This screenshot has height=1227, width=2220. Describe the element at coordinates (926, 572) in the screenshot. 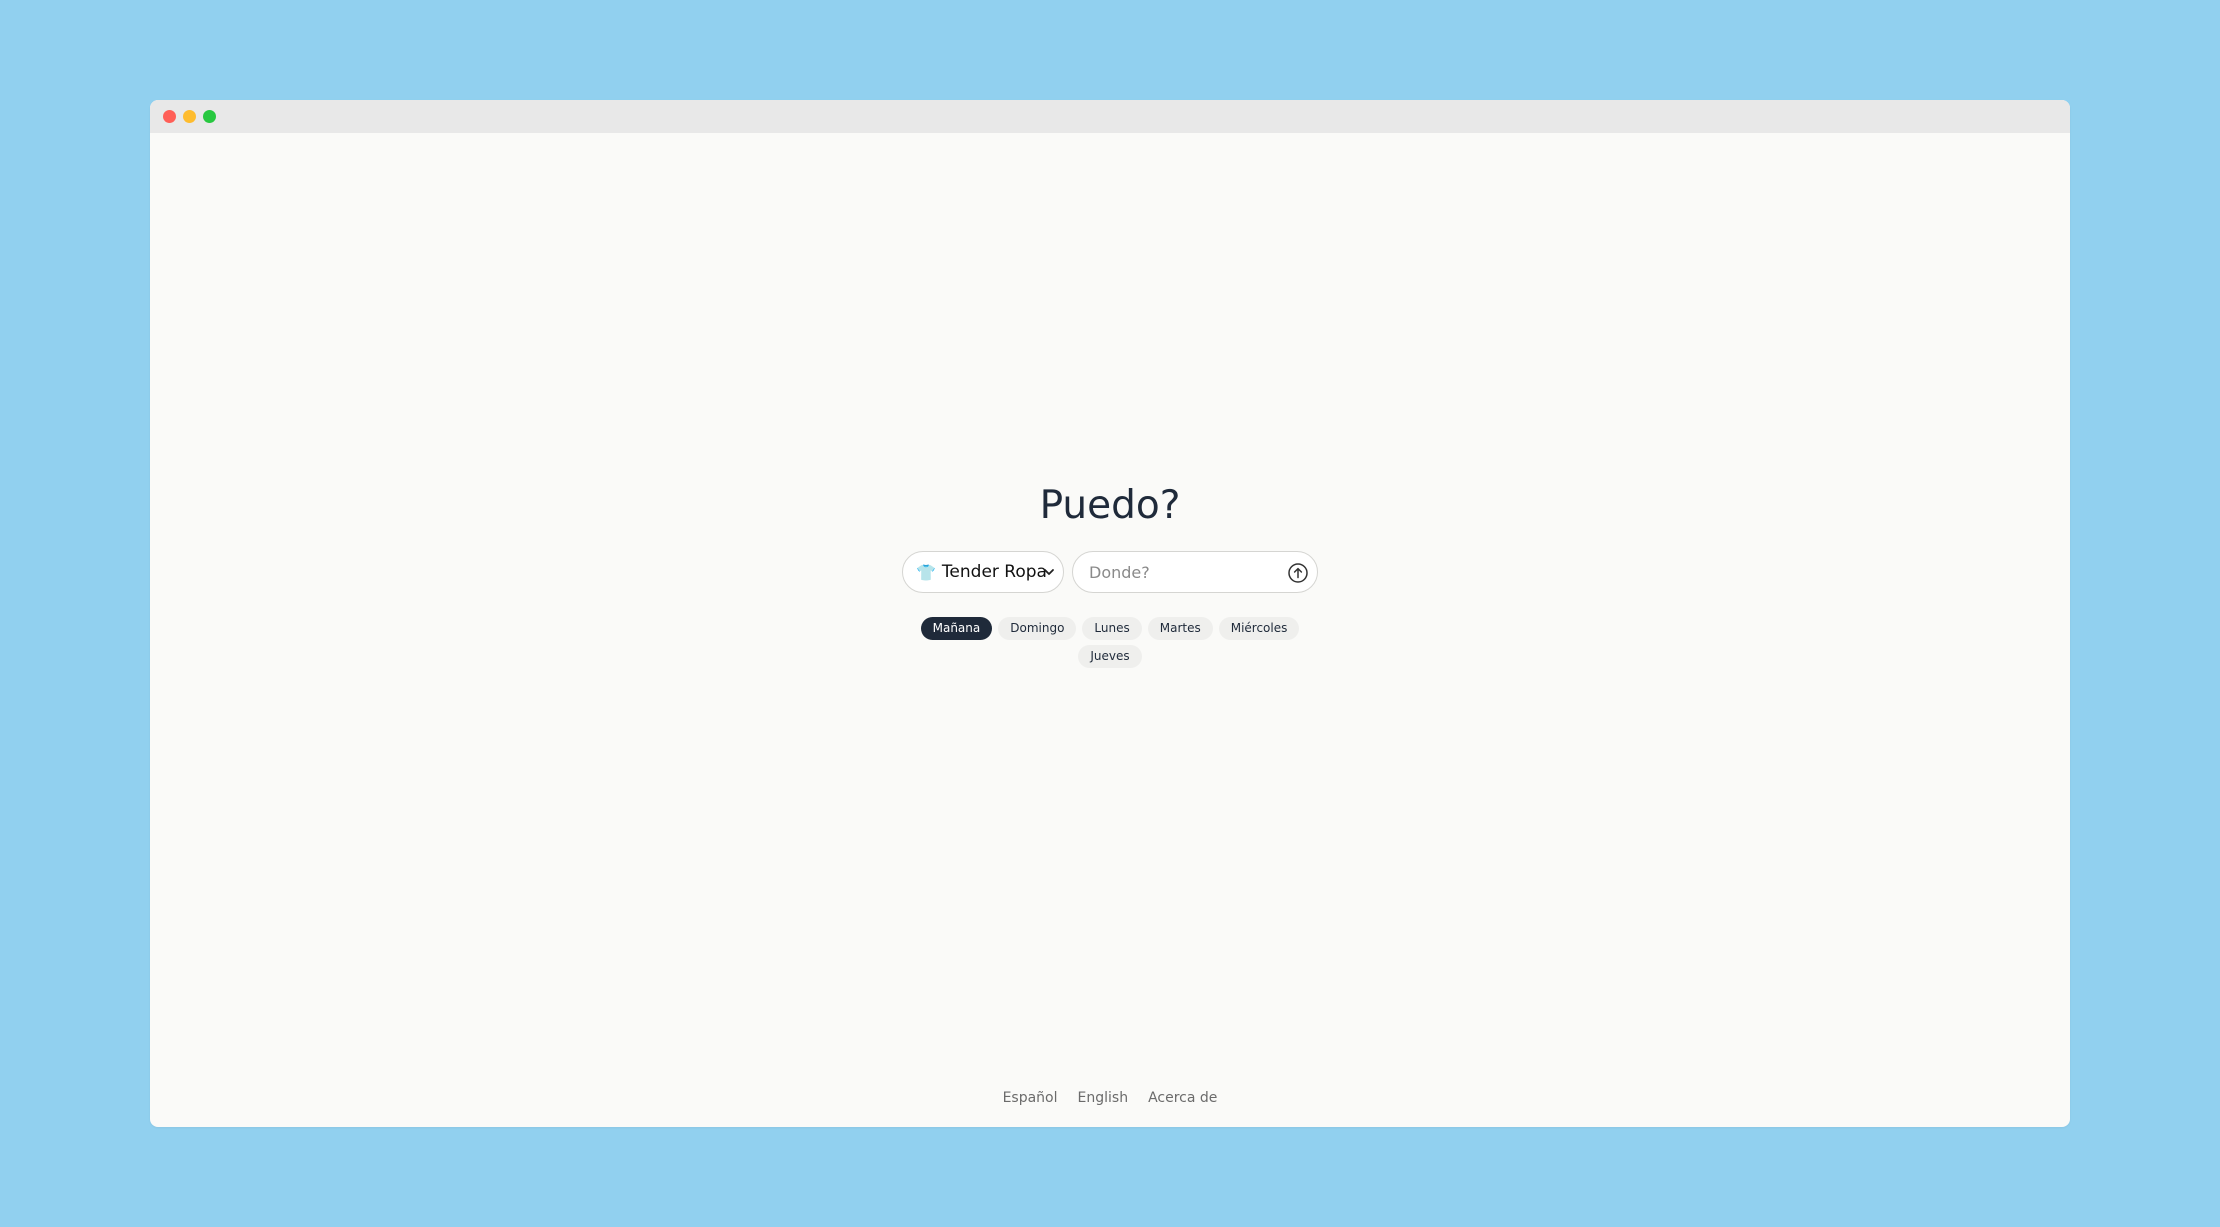

I see `shirt-icon: 👕` at that location.